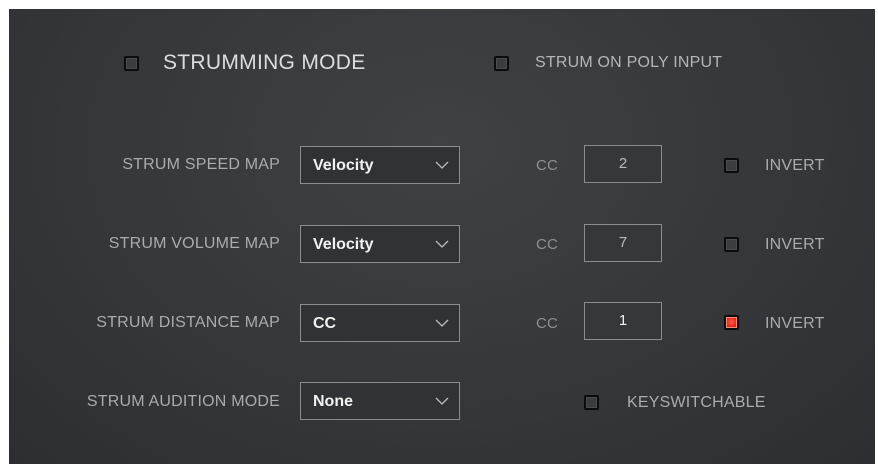  Describe the element at coordinates (333, 401) in the screenshot. I see `strum-audition-mode-value: None` at that location.